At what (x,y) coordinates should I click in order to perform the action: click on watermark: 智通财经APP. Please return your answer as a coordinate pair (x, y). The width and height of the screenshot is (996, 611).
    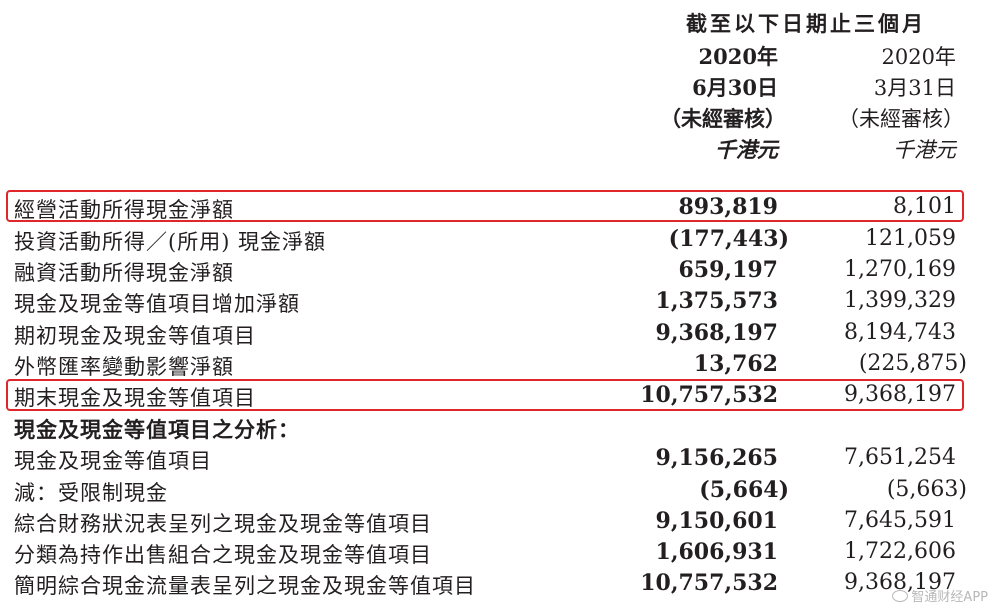
    Looking at the image, I should click on (940, 595).